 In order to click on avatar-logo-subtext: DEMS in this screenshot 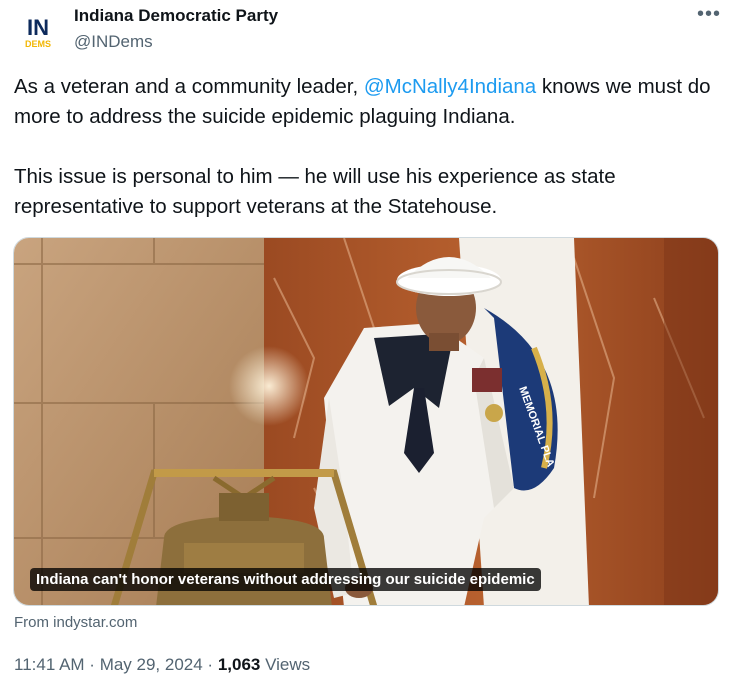, I will do `click(38, 44)`.